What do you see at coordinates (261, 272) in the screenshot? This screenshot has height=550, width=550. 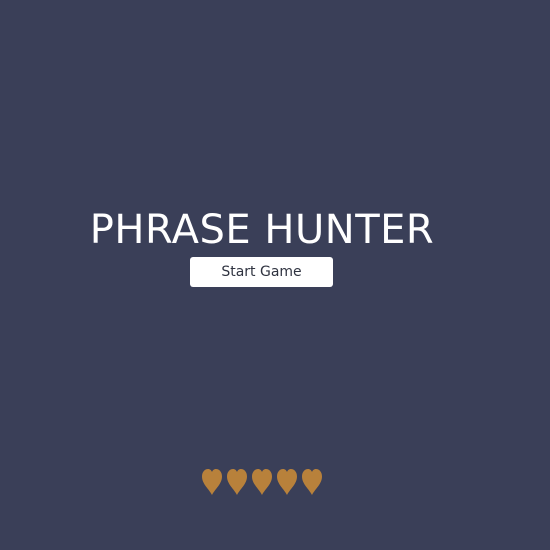 I see `start-game-button: Start Game` at bounding box center [261, 272].